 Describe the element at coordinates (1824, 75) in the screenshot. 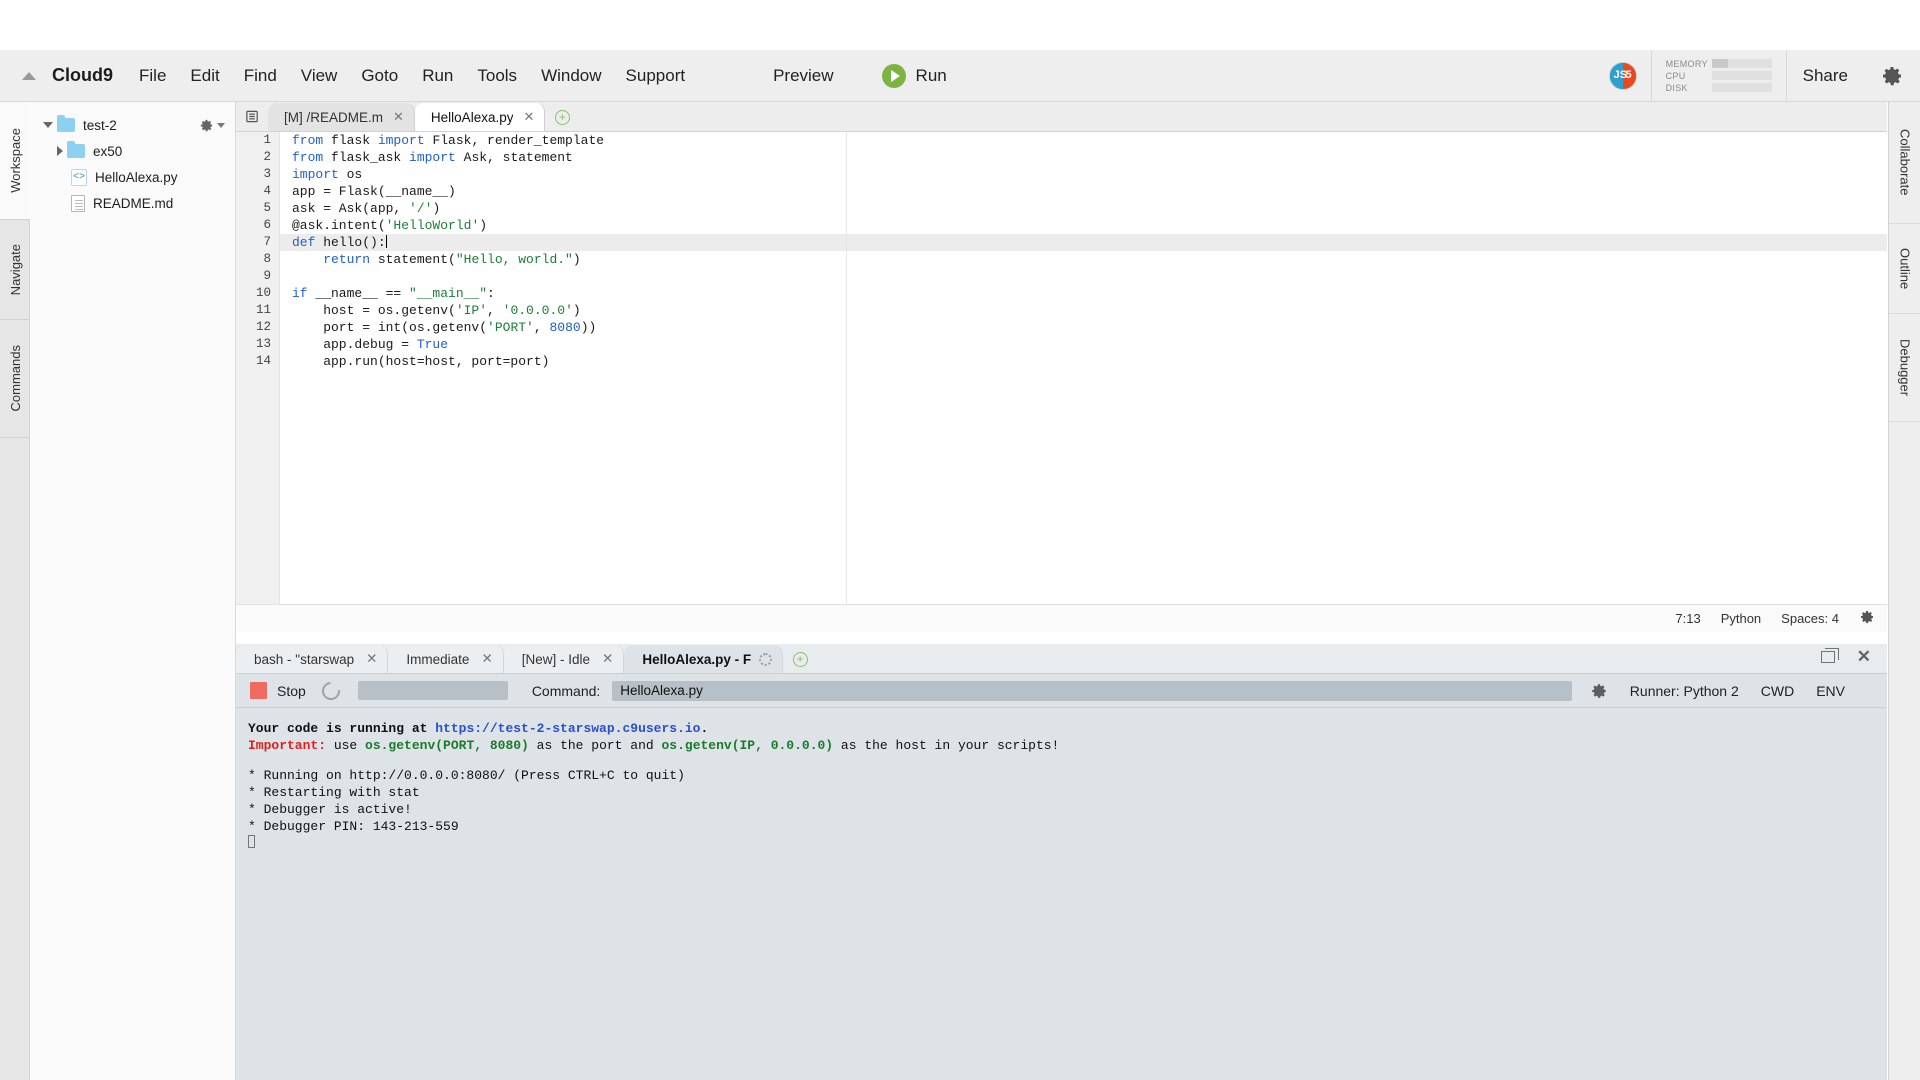

I see `share-button: Share` at that location.